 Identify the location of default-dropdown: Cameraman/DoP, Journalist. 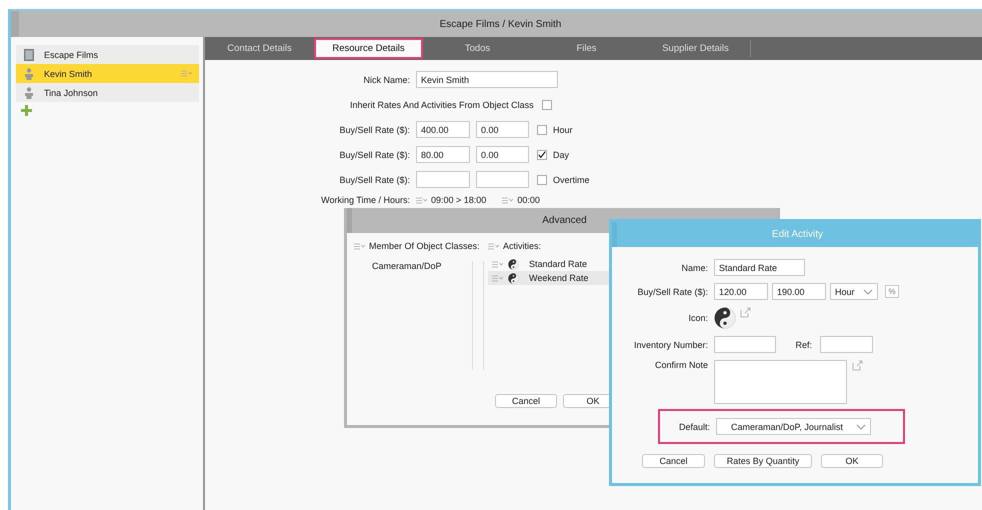
(793, 426).